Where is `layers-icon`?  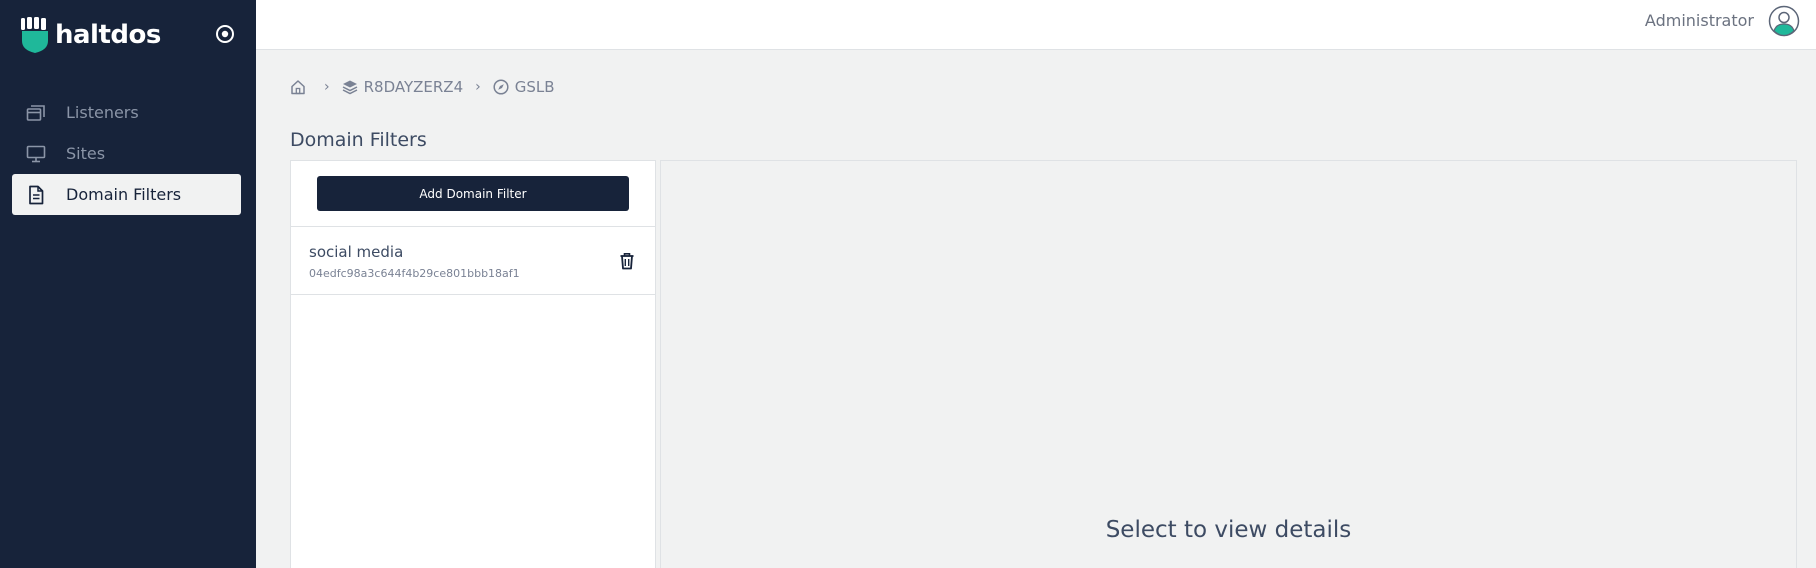
layers-icon is located at coordinates (349, 87).